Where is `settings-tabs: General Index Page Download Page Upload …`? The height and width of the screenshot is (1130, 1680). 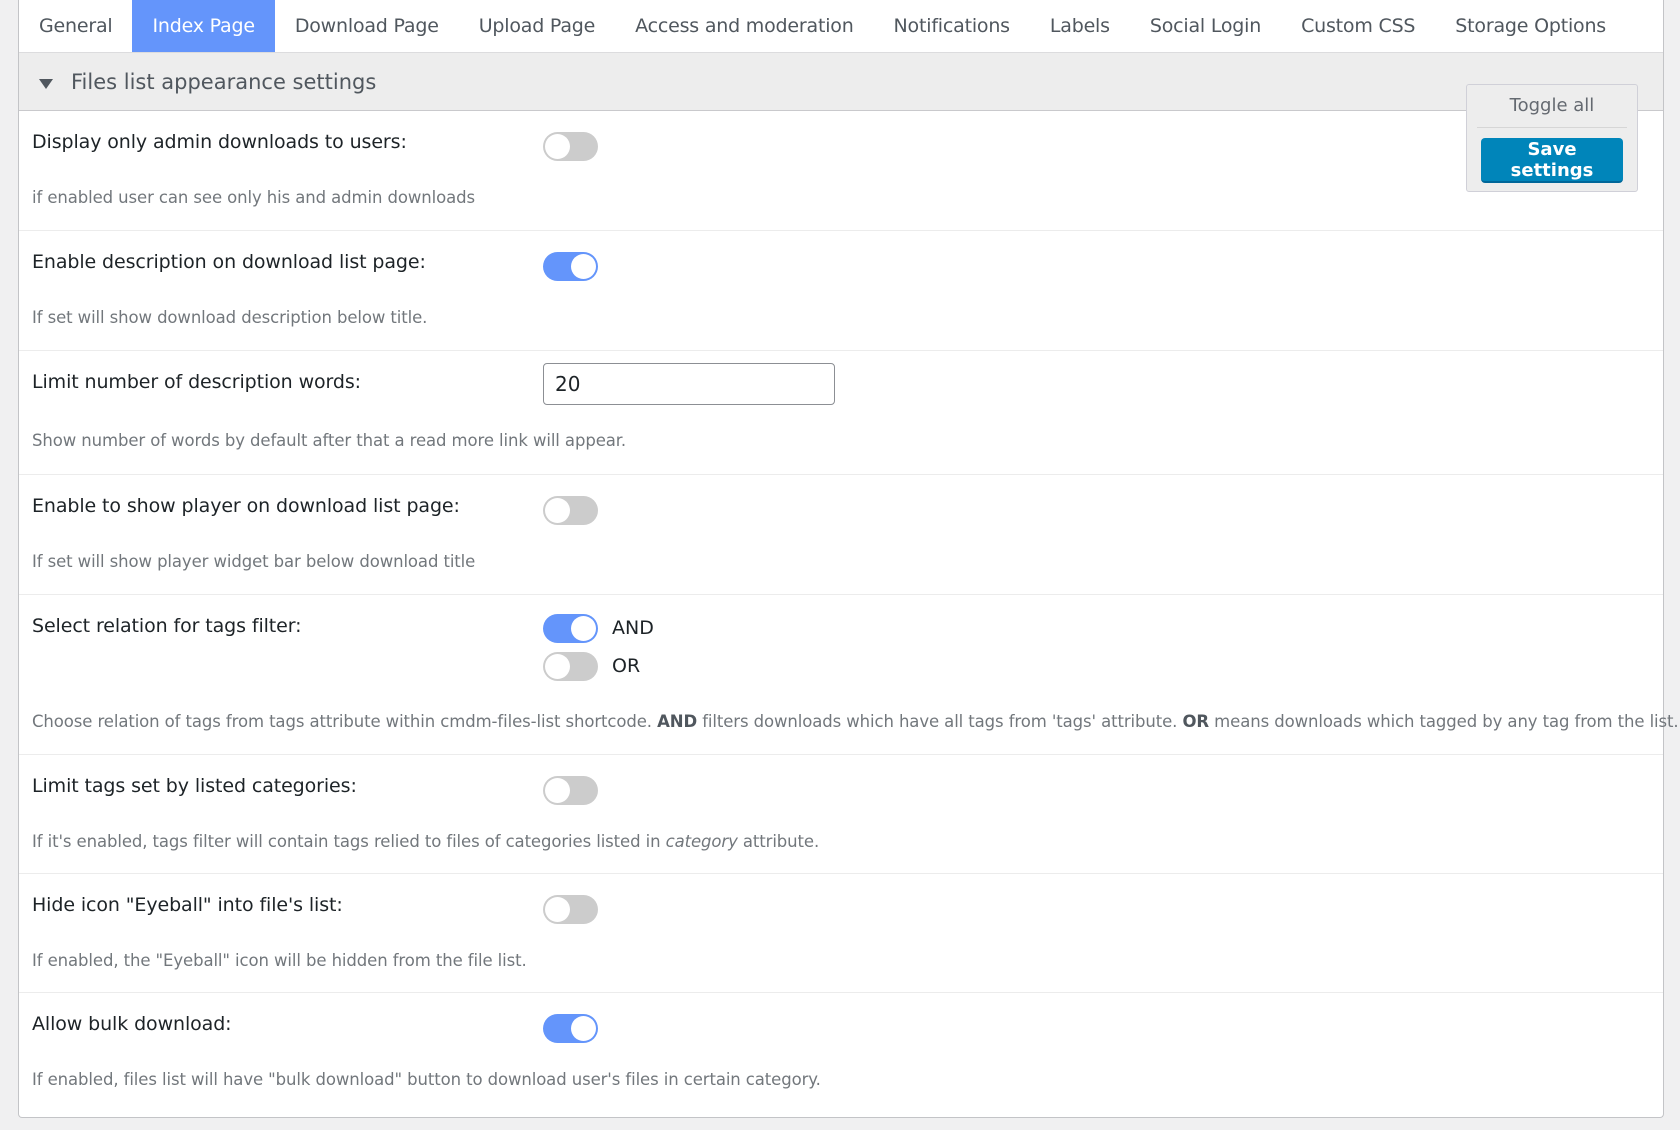 settings-tabs: General Index Page Download Page Upload … is located at coordinates (841, 26).